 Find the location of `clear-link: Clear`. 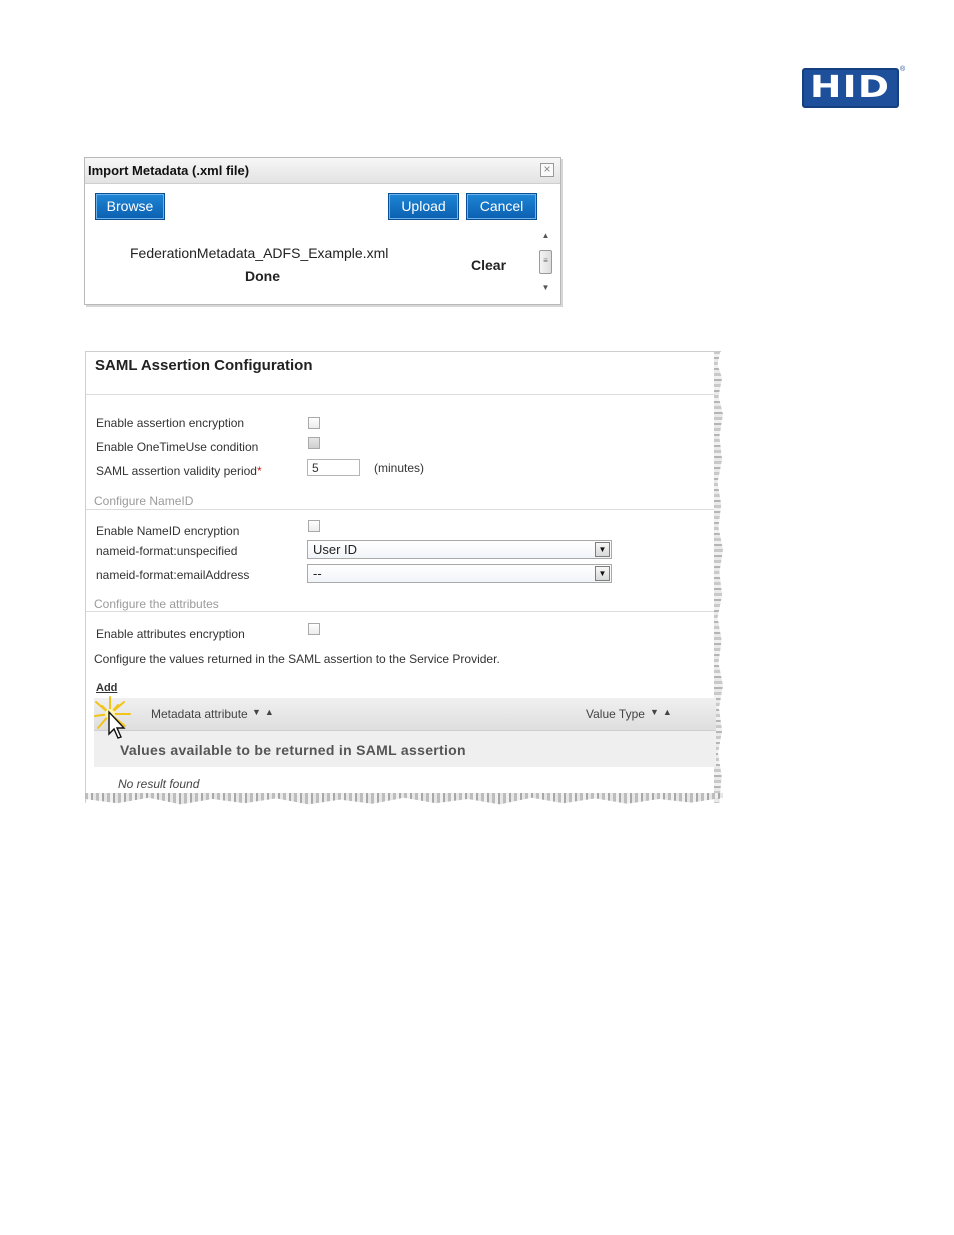

clear-link: Clear is located at coordinates (488, 265).